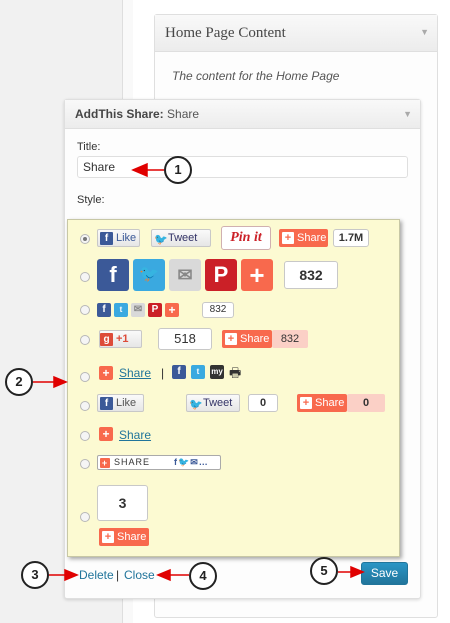  Describe the element at coordinates (71, 575) in the screenshot. I see `arrow-3-head` at that location.